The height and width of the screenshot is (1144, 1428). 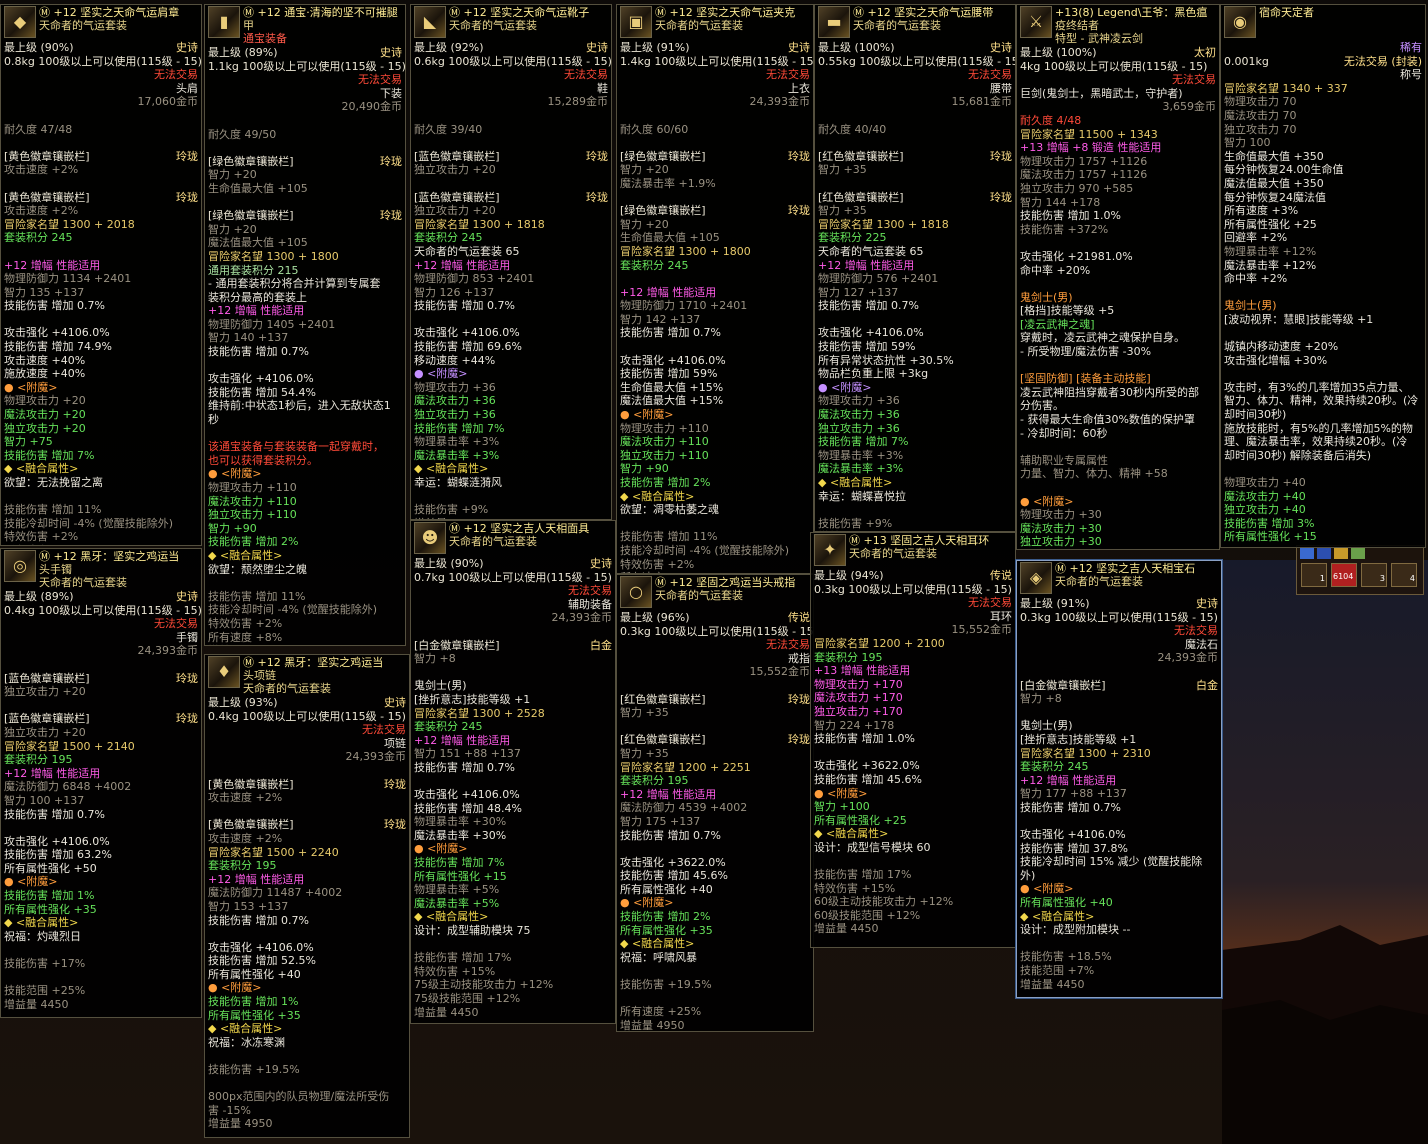 I want to click on tooltip-line: 24,393金币, so click(x=780, y=102).